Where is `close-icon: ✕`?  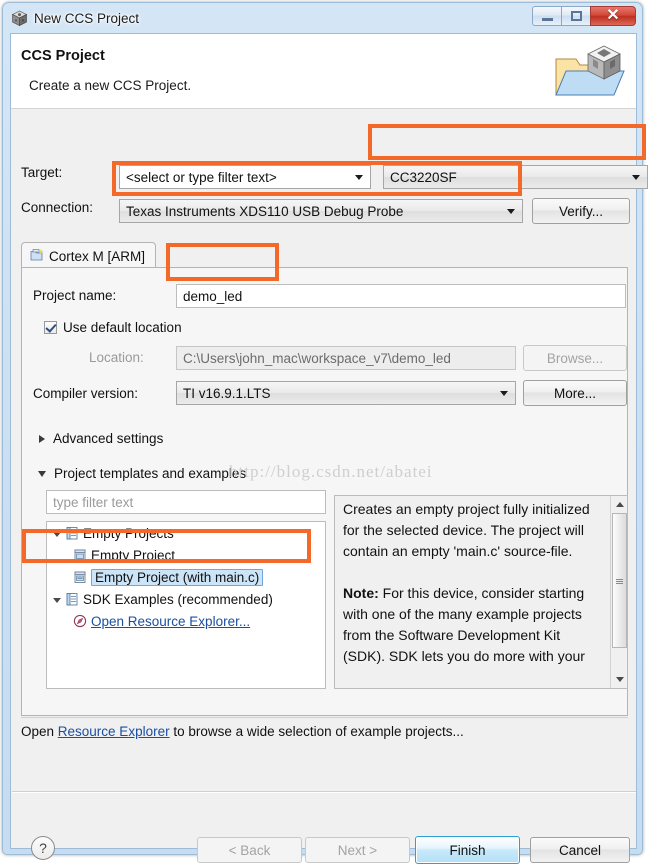 close-icon: ✕ is located at coordinates (613, 15).